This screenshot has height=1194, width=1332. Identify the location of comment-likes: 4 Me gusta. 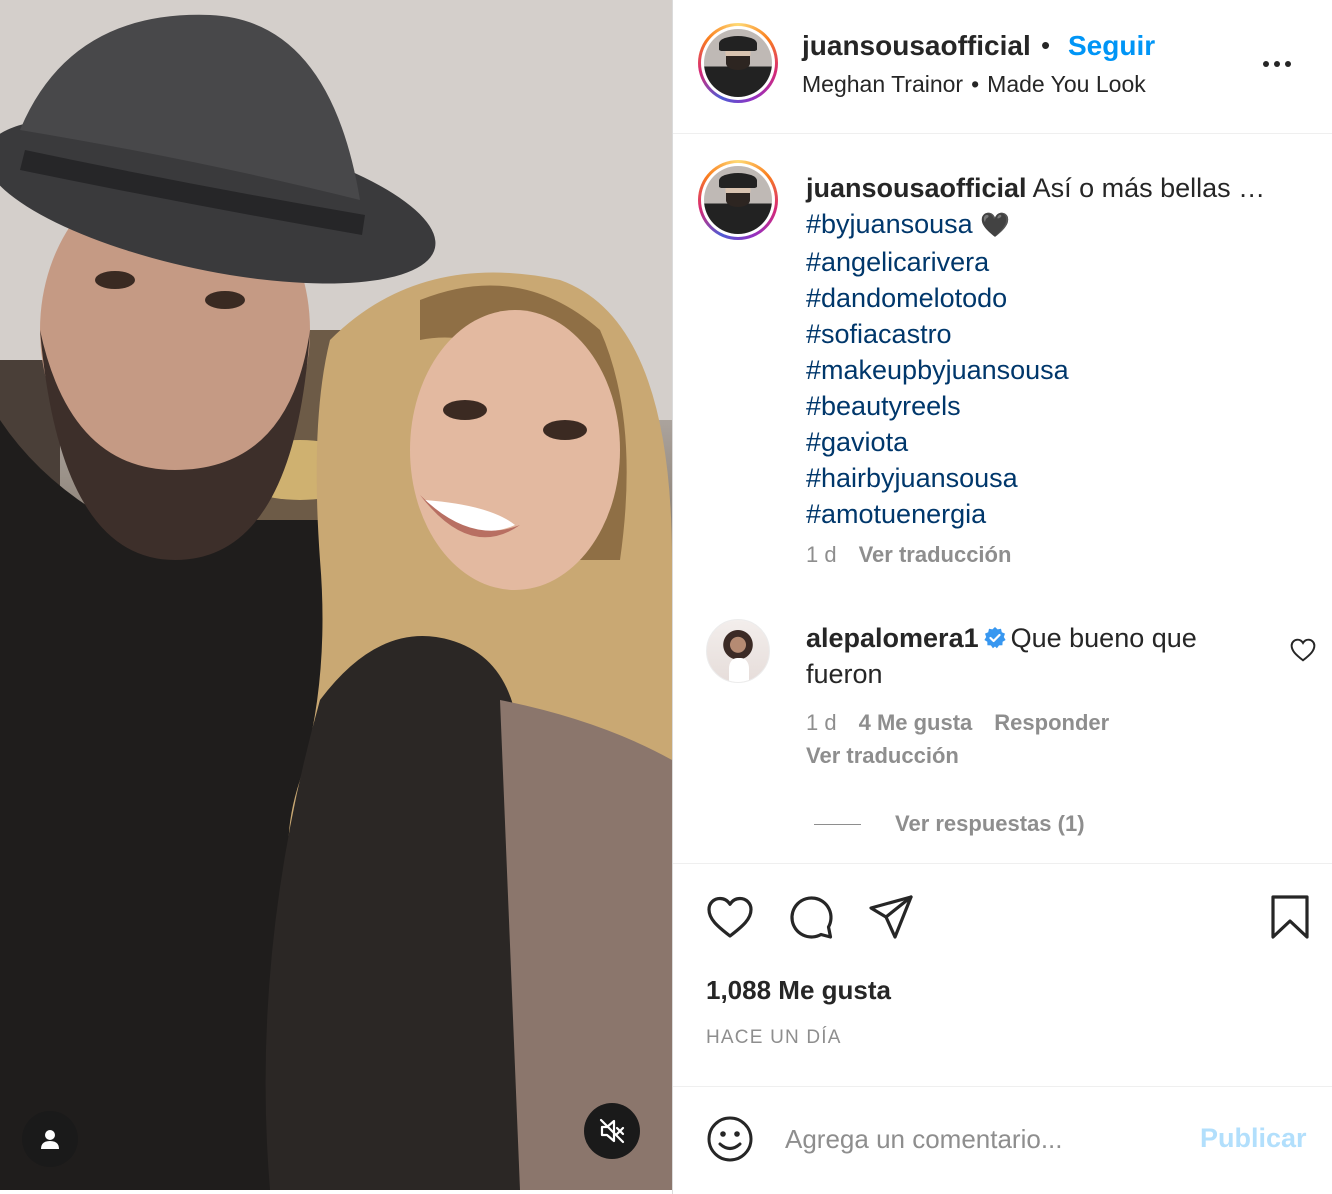
(916, 722).